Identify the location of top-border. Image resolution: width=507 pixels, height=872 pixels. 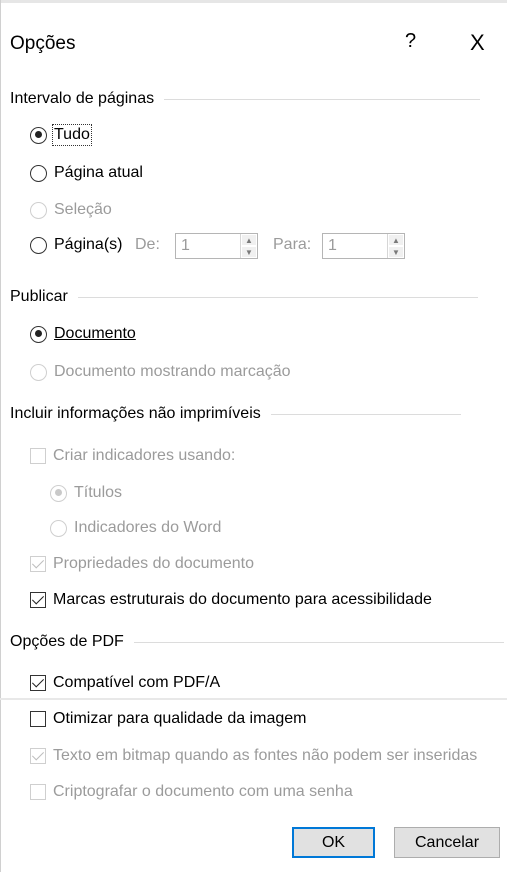
(253, 1).